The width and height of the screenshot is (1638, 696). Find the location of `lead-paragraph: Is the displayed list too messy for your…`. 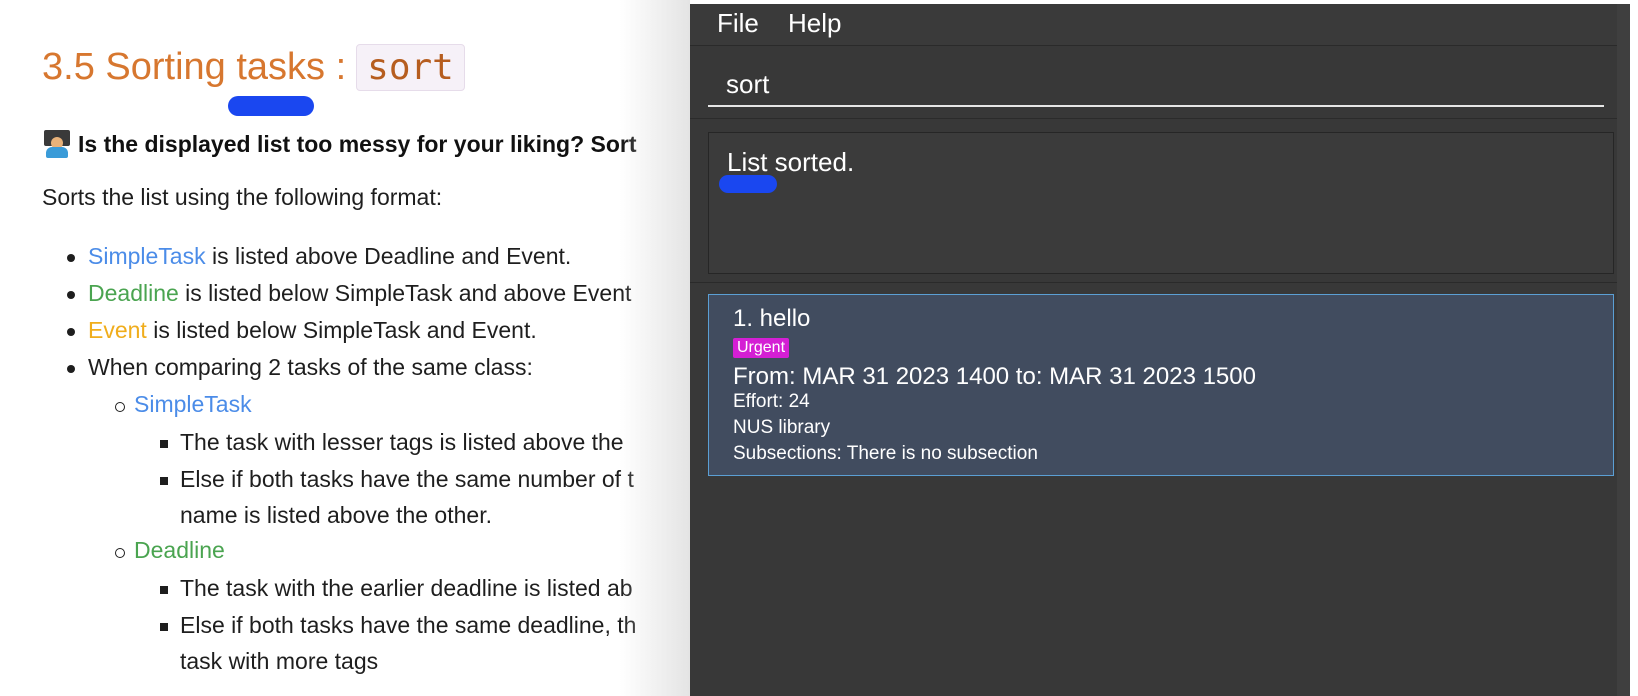

lead-paragraph: Is the displayed list too messy for your… is located at coordinates (339, 144).